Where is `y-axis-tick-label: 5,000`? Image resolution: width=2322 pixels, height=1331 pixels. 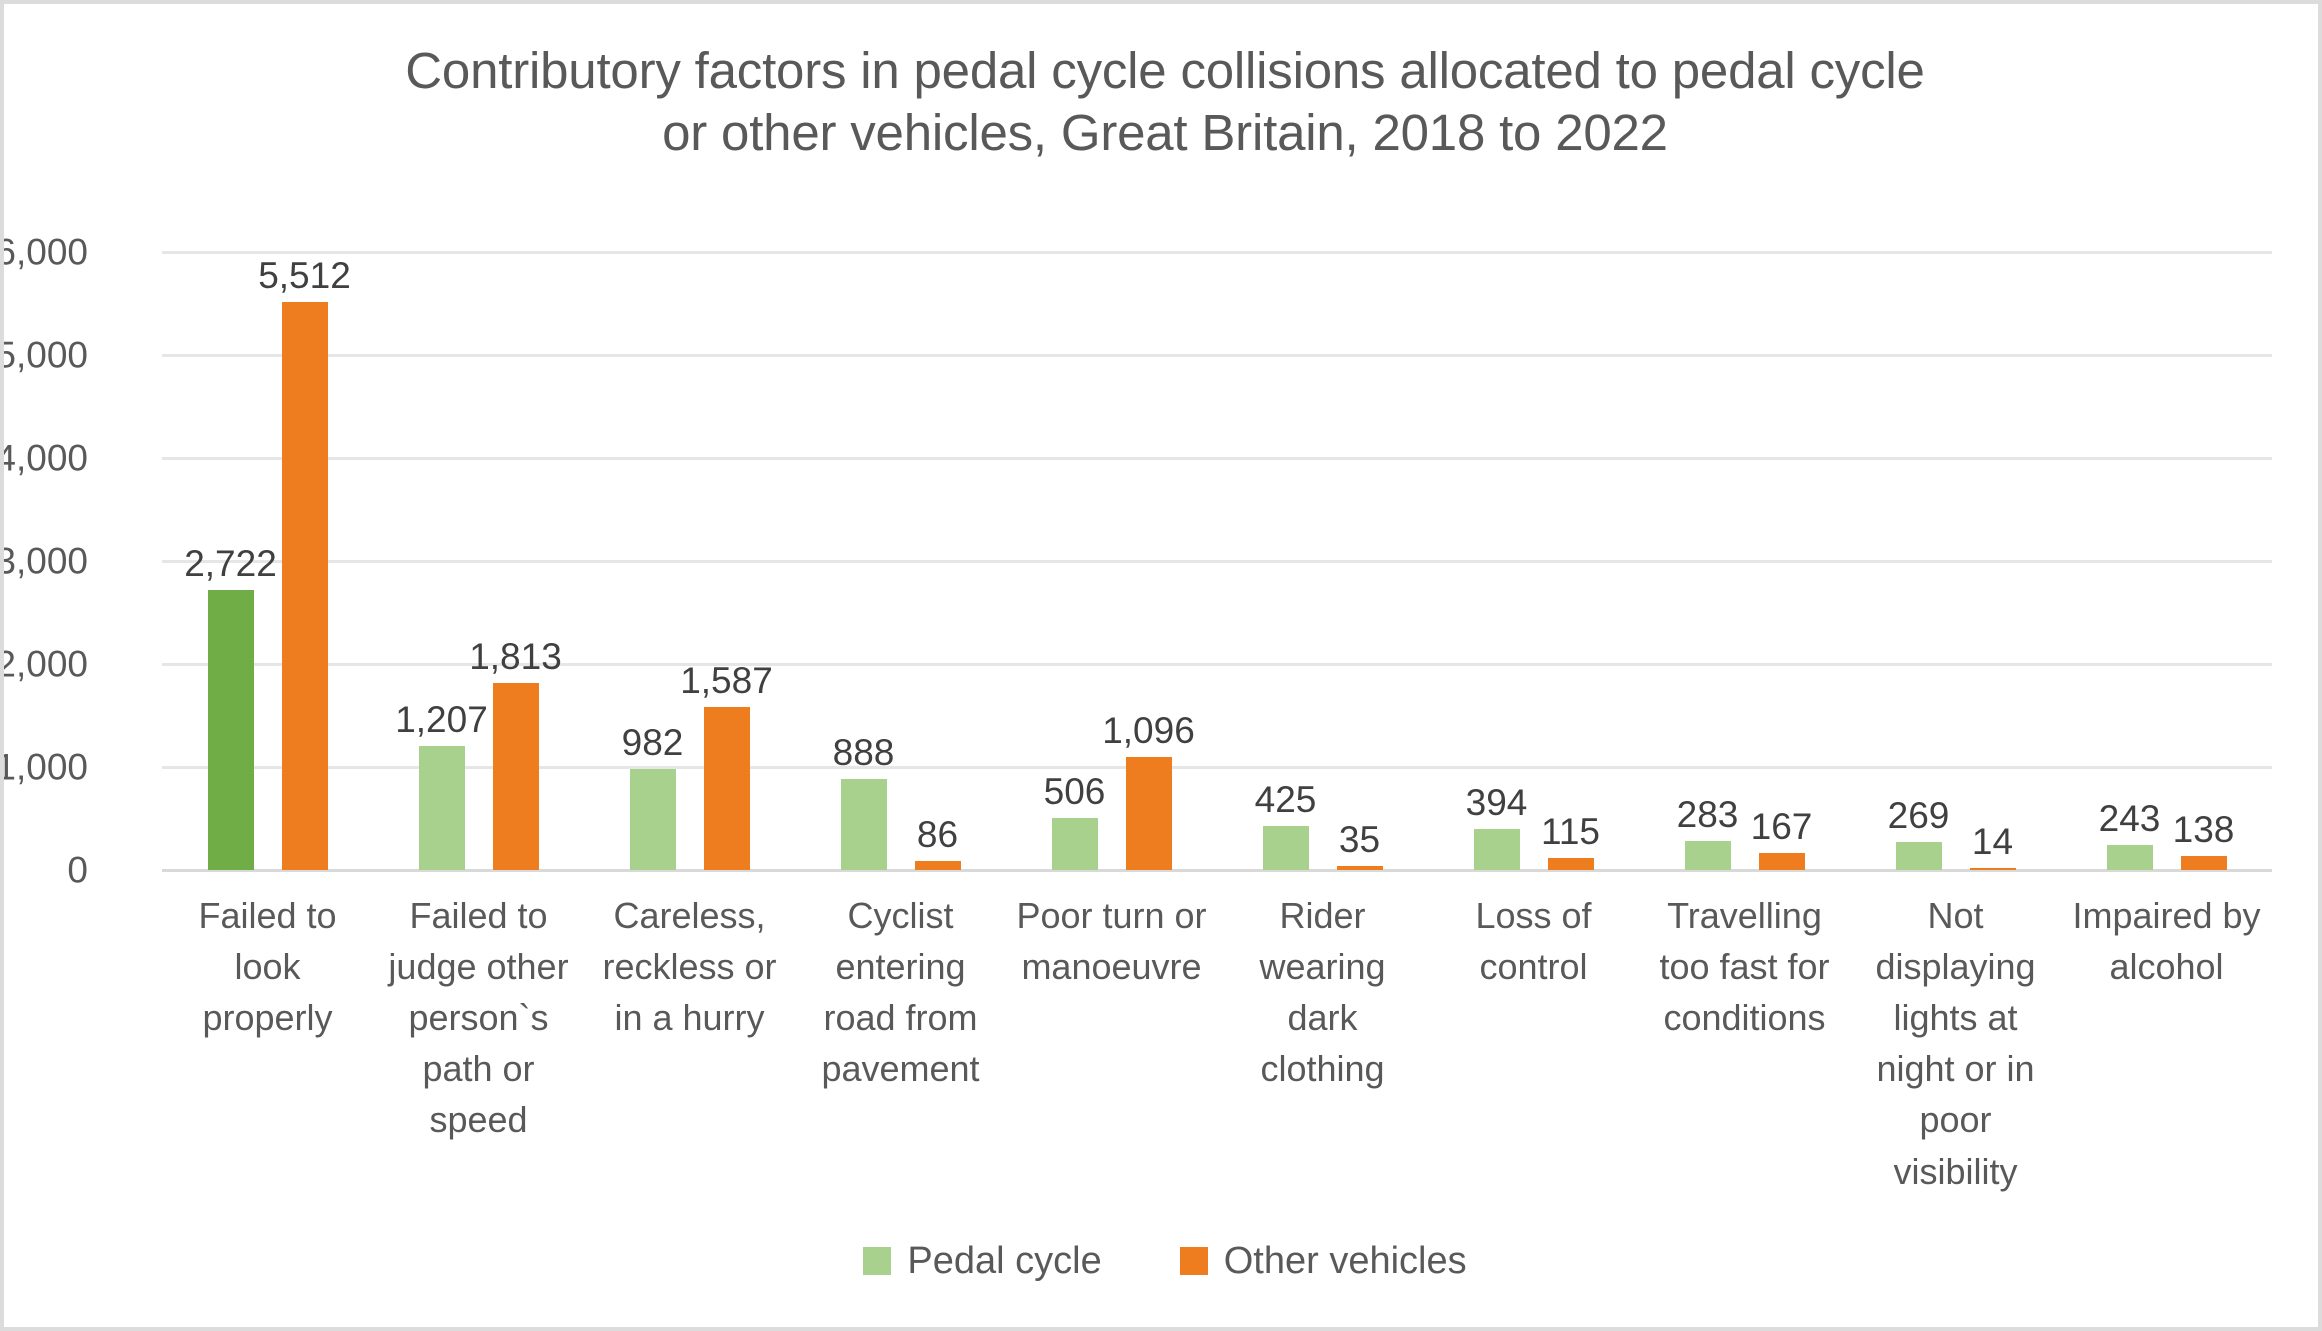
y-axis-tick-label: 5,000 is located at coordinates (44, 355).